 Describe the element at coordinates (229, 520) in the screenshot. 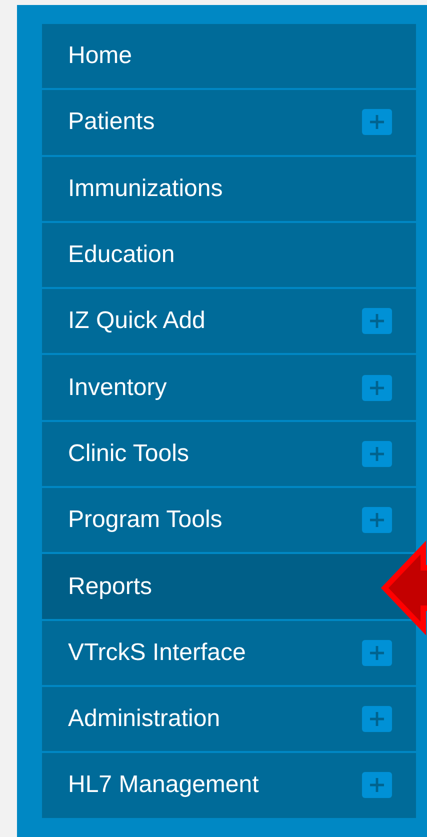

I see `menu-item: Program Tools` at that location.